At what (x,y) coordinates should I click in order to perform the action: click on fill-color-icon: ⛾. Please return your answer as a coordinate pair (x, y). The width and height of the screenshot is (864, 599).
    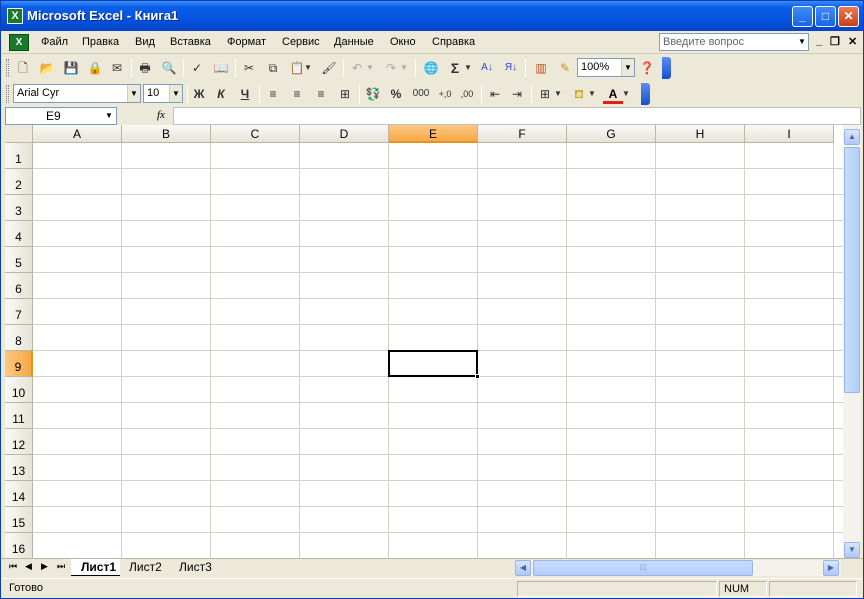
    Looking at the image, I should click on (579, 94).